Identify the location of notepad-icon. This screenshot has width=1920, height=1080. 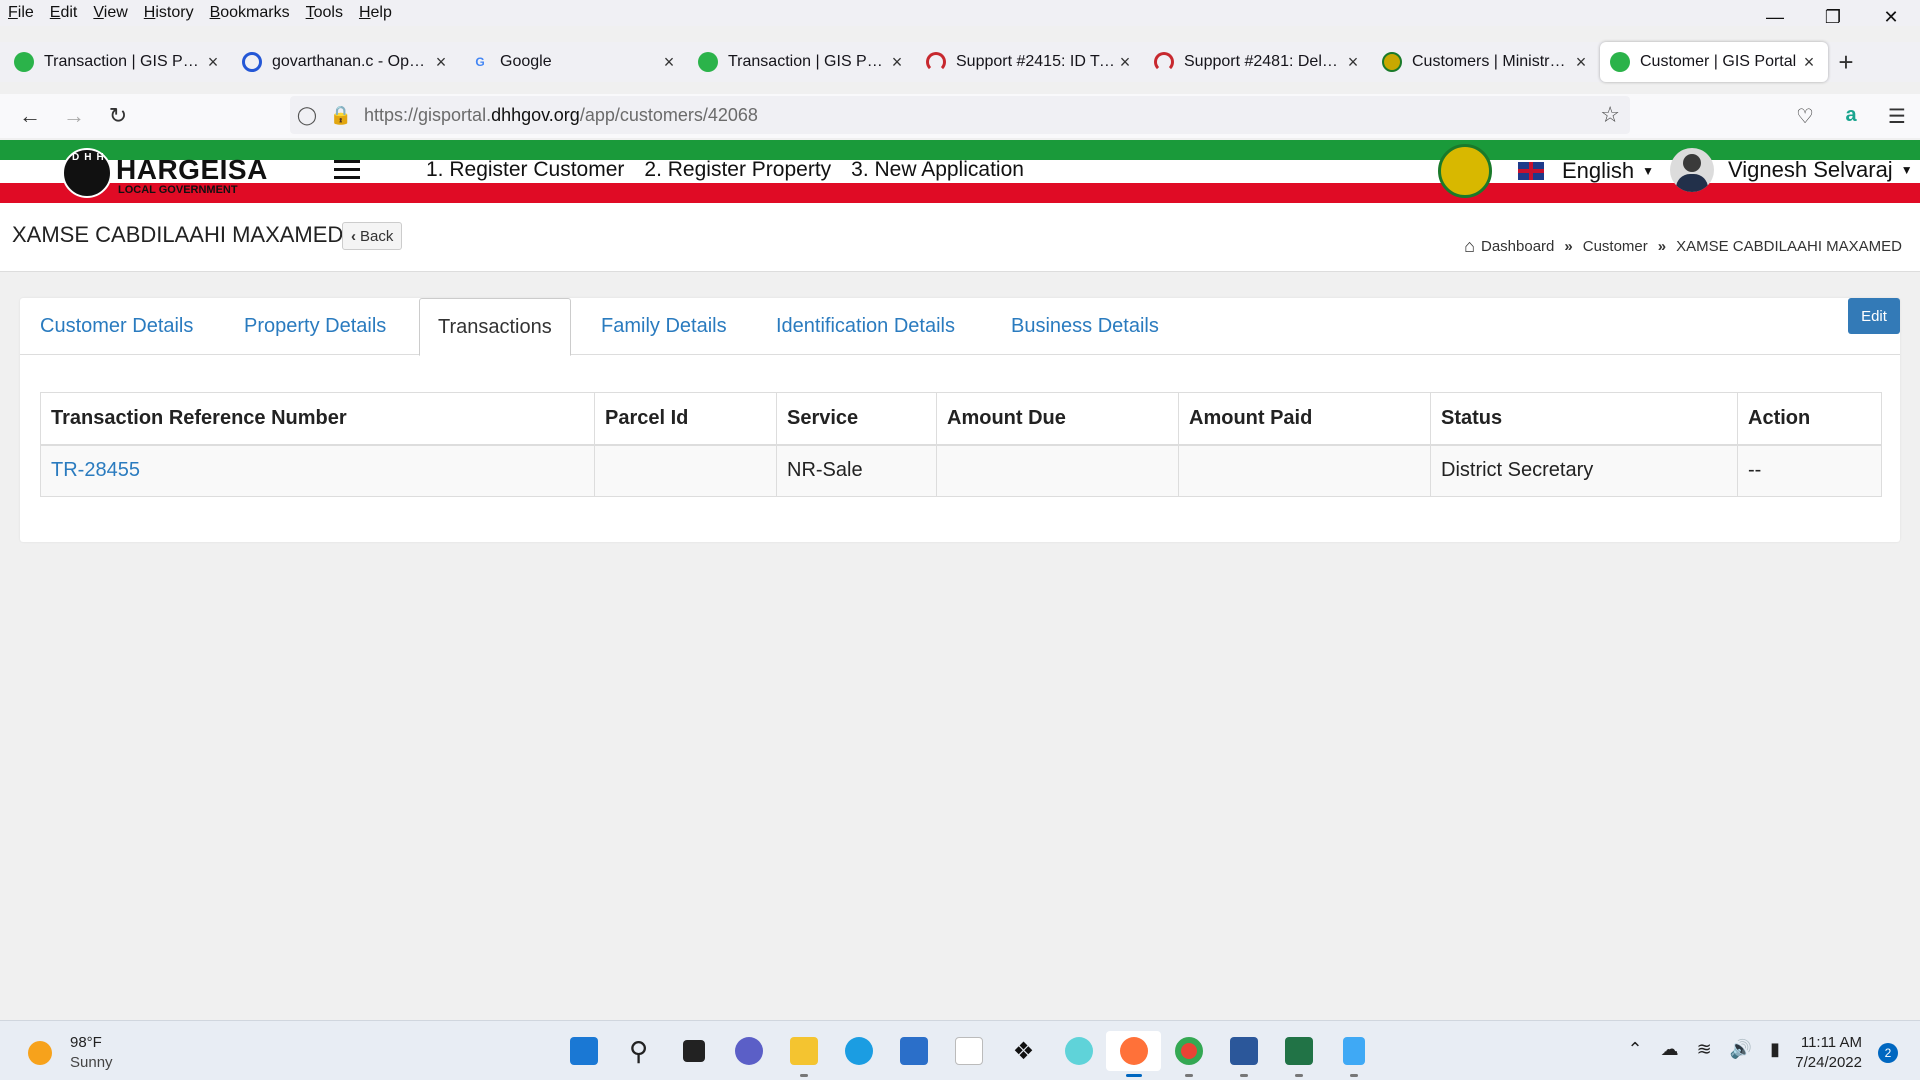
(1353, 1051).